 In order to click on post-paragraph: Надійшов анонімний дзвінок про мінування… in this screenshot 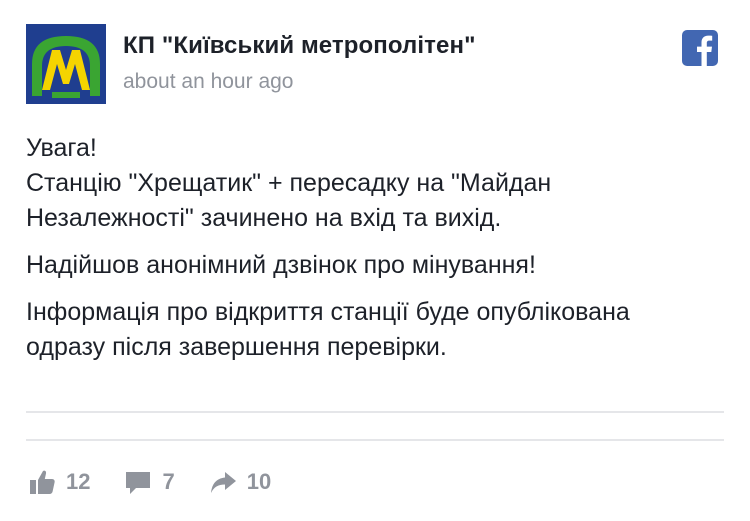, I will do `click(376, 265)`.